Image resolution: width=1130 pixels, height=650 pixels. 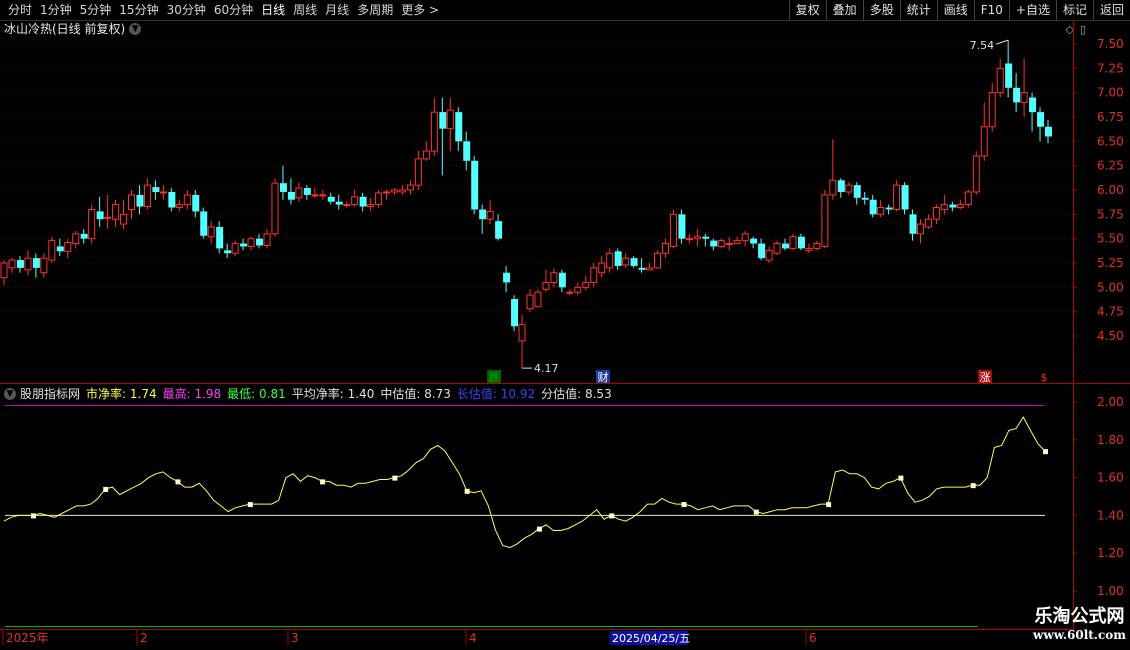 I want to click on watermark: 乐淘公式网 www.60lt.com, so click(x=1079, y=622).